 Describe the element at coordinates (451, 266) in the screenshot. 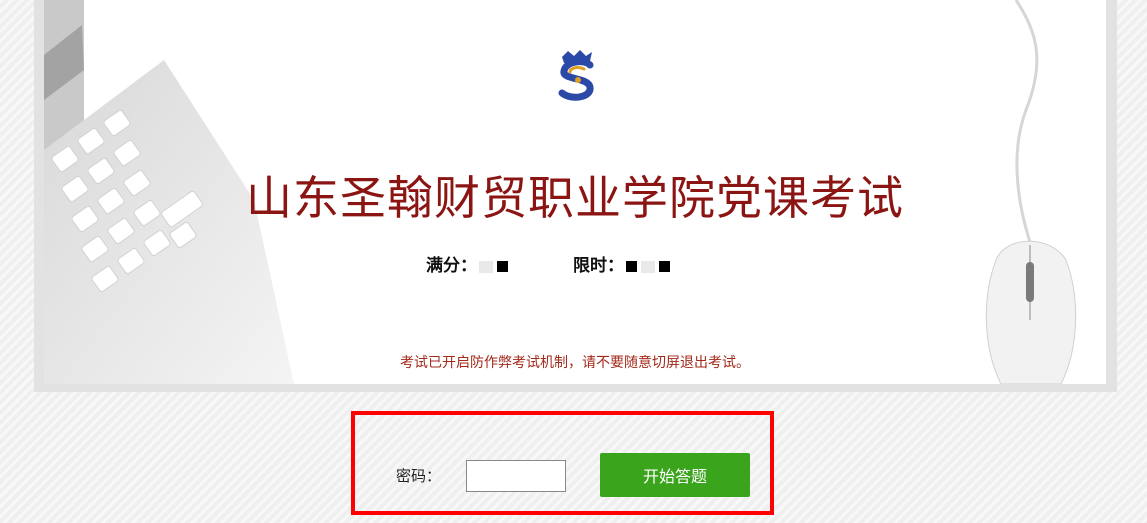

I see `full-score-label: 满分：` at that location.